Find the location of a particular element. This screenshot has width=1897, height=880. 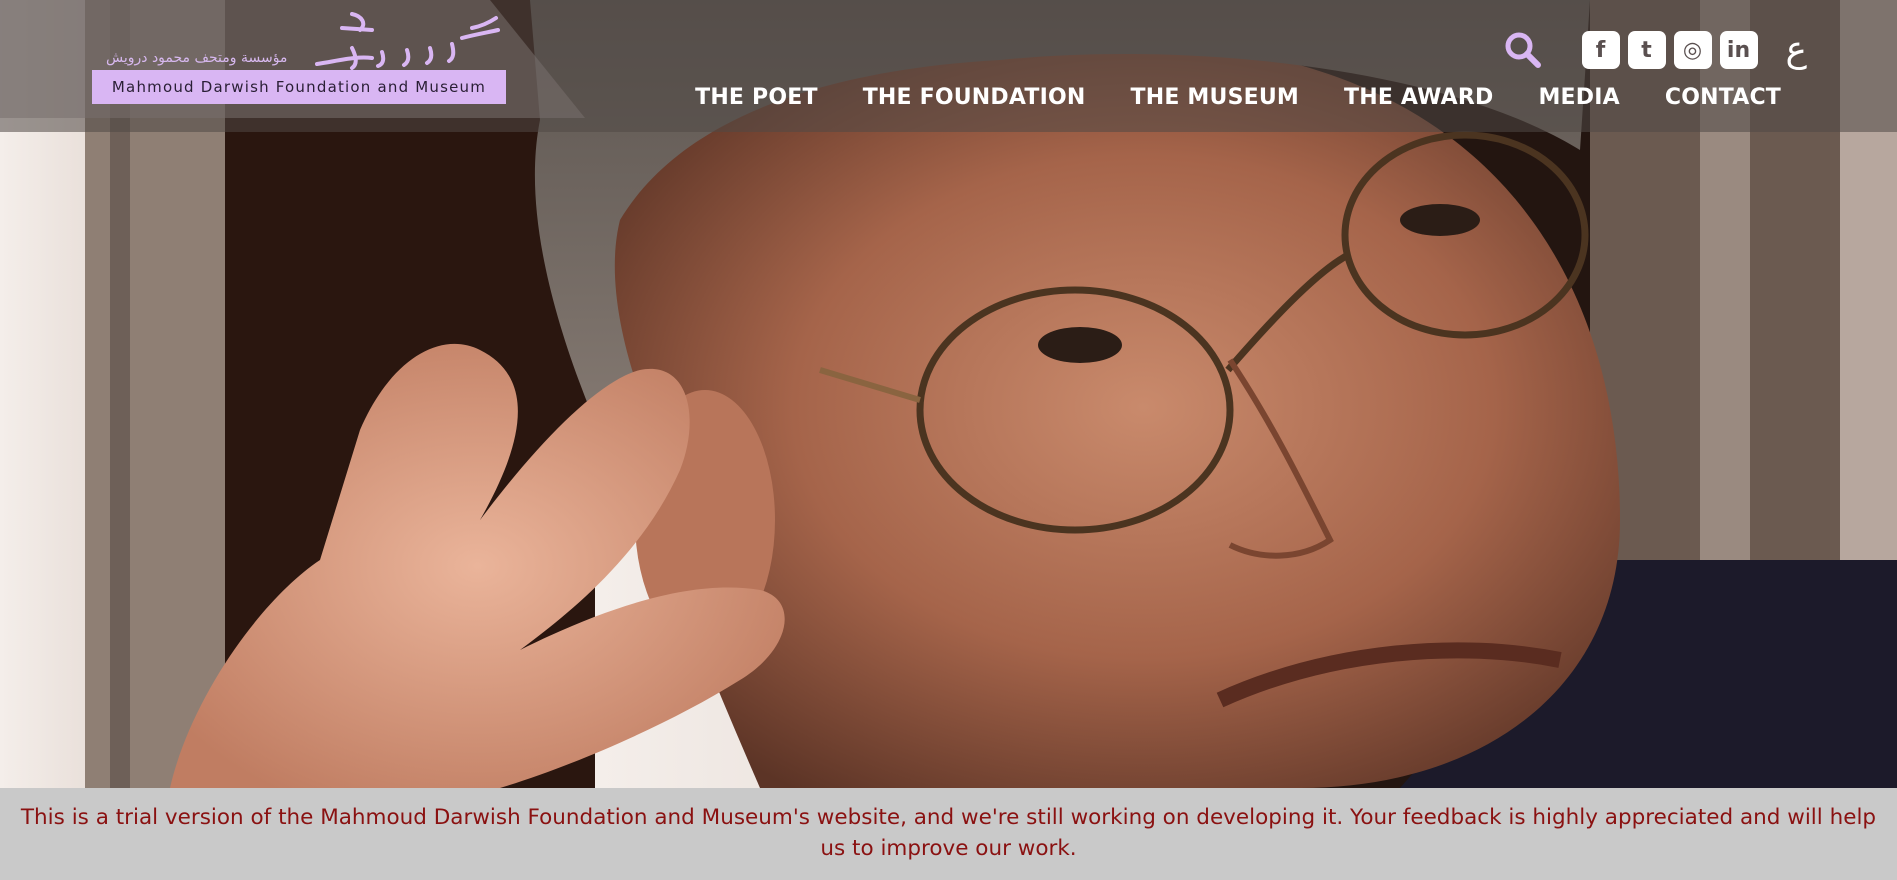

nav-item-the-award: THE AWARD is located at coordinates (1418, 97).